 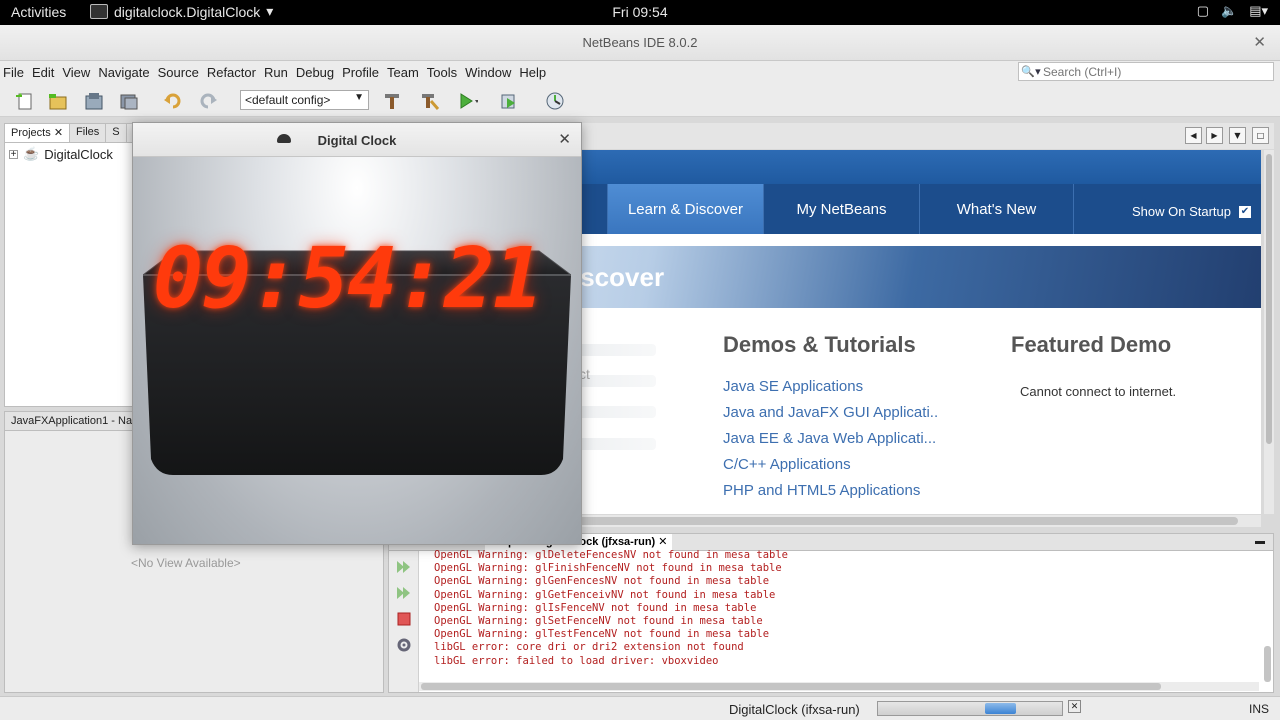 I want to click on menu-navigate: Navigate, so click(x=123, y=72).